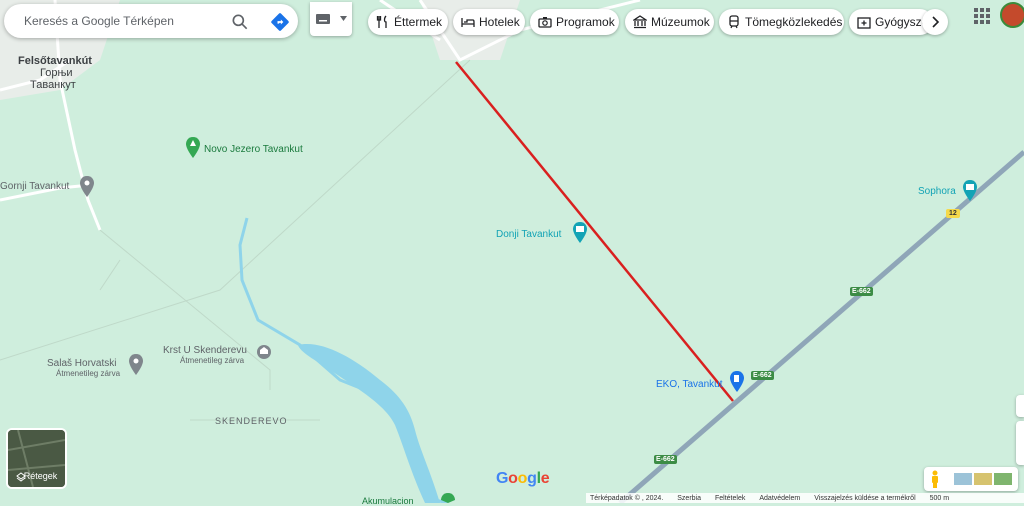  Describe the element at coordinates (99, 21) in the screenshot. I see `search-input: Keresés a Google Térképen` at that location.